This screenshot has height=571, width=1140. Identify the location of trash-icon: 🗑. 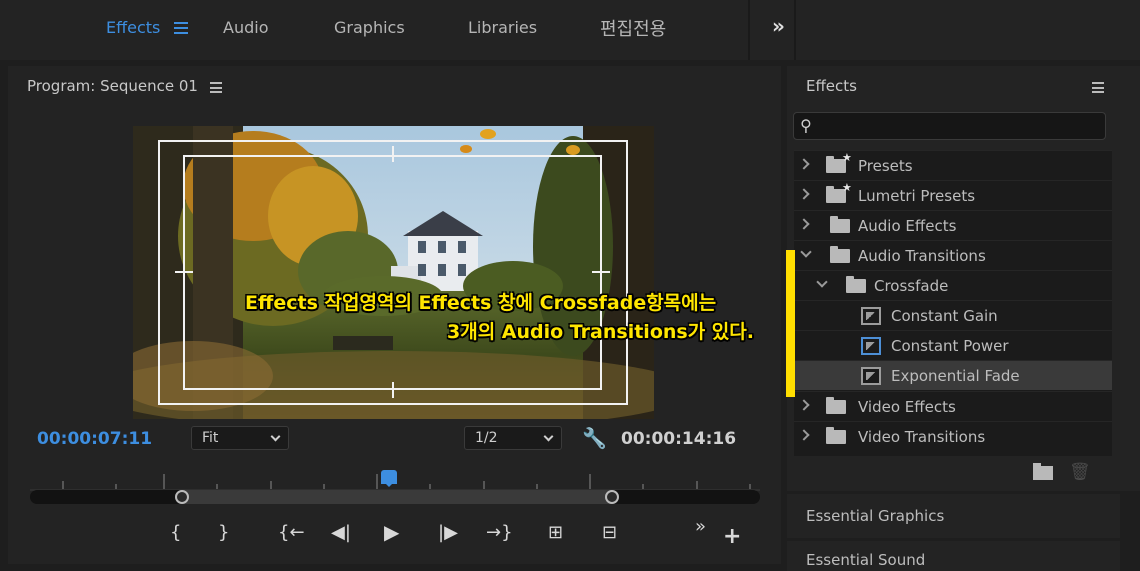
(1080, 472).